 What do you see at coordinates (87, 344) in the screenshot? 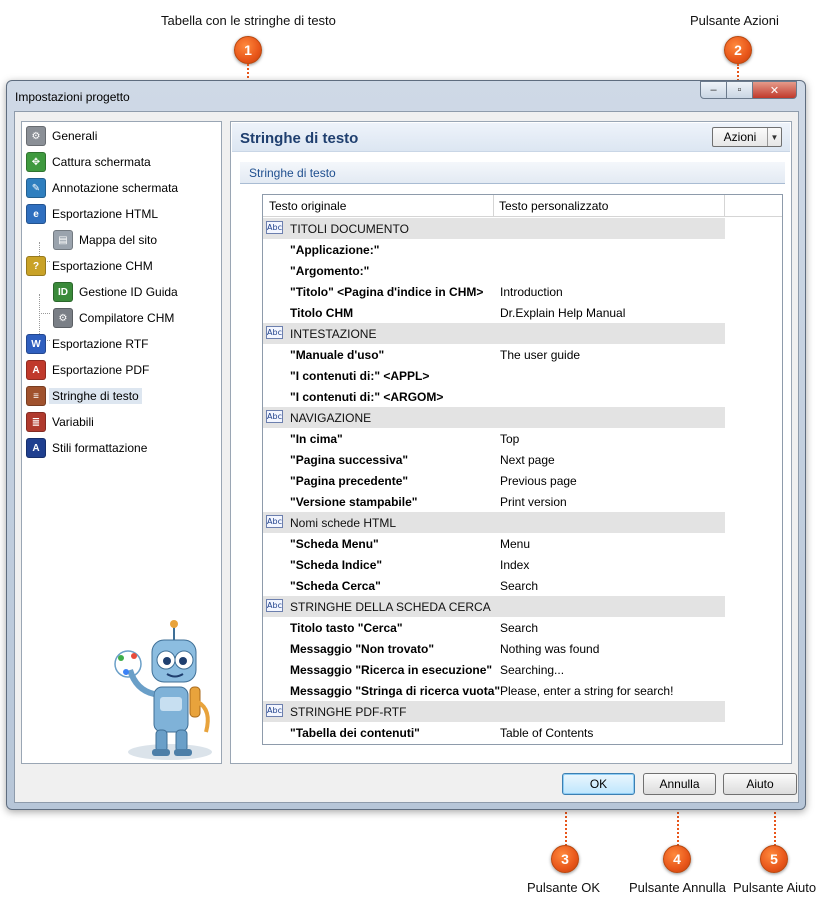
I see `sidebar-item-rtf-export: W Esportazione RTF` at bounding box center [87, 344].